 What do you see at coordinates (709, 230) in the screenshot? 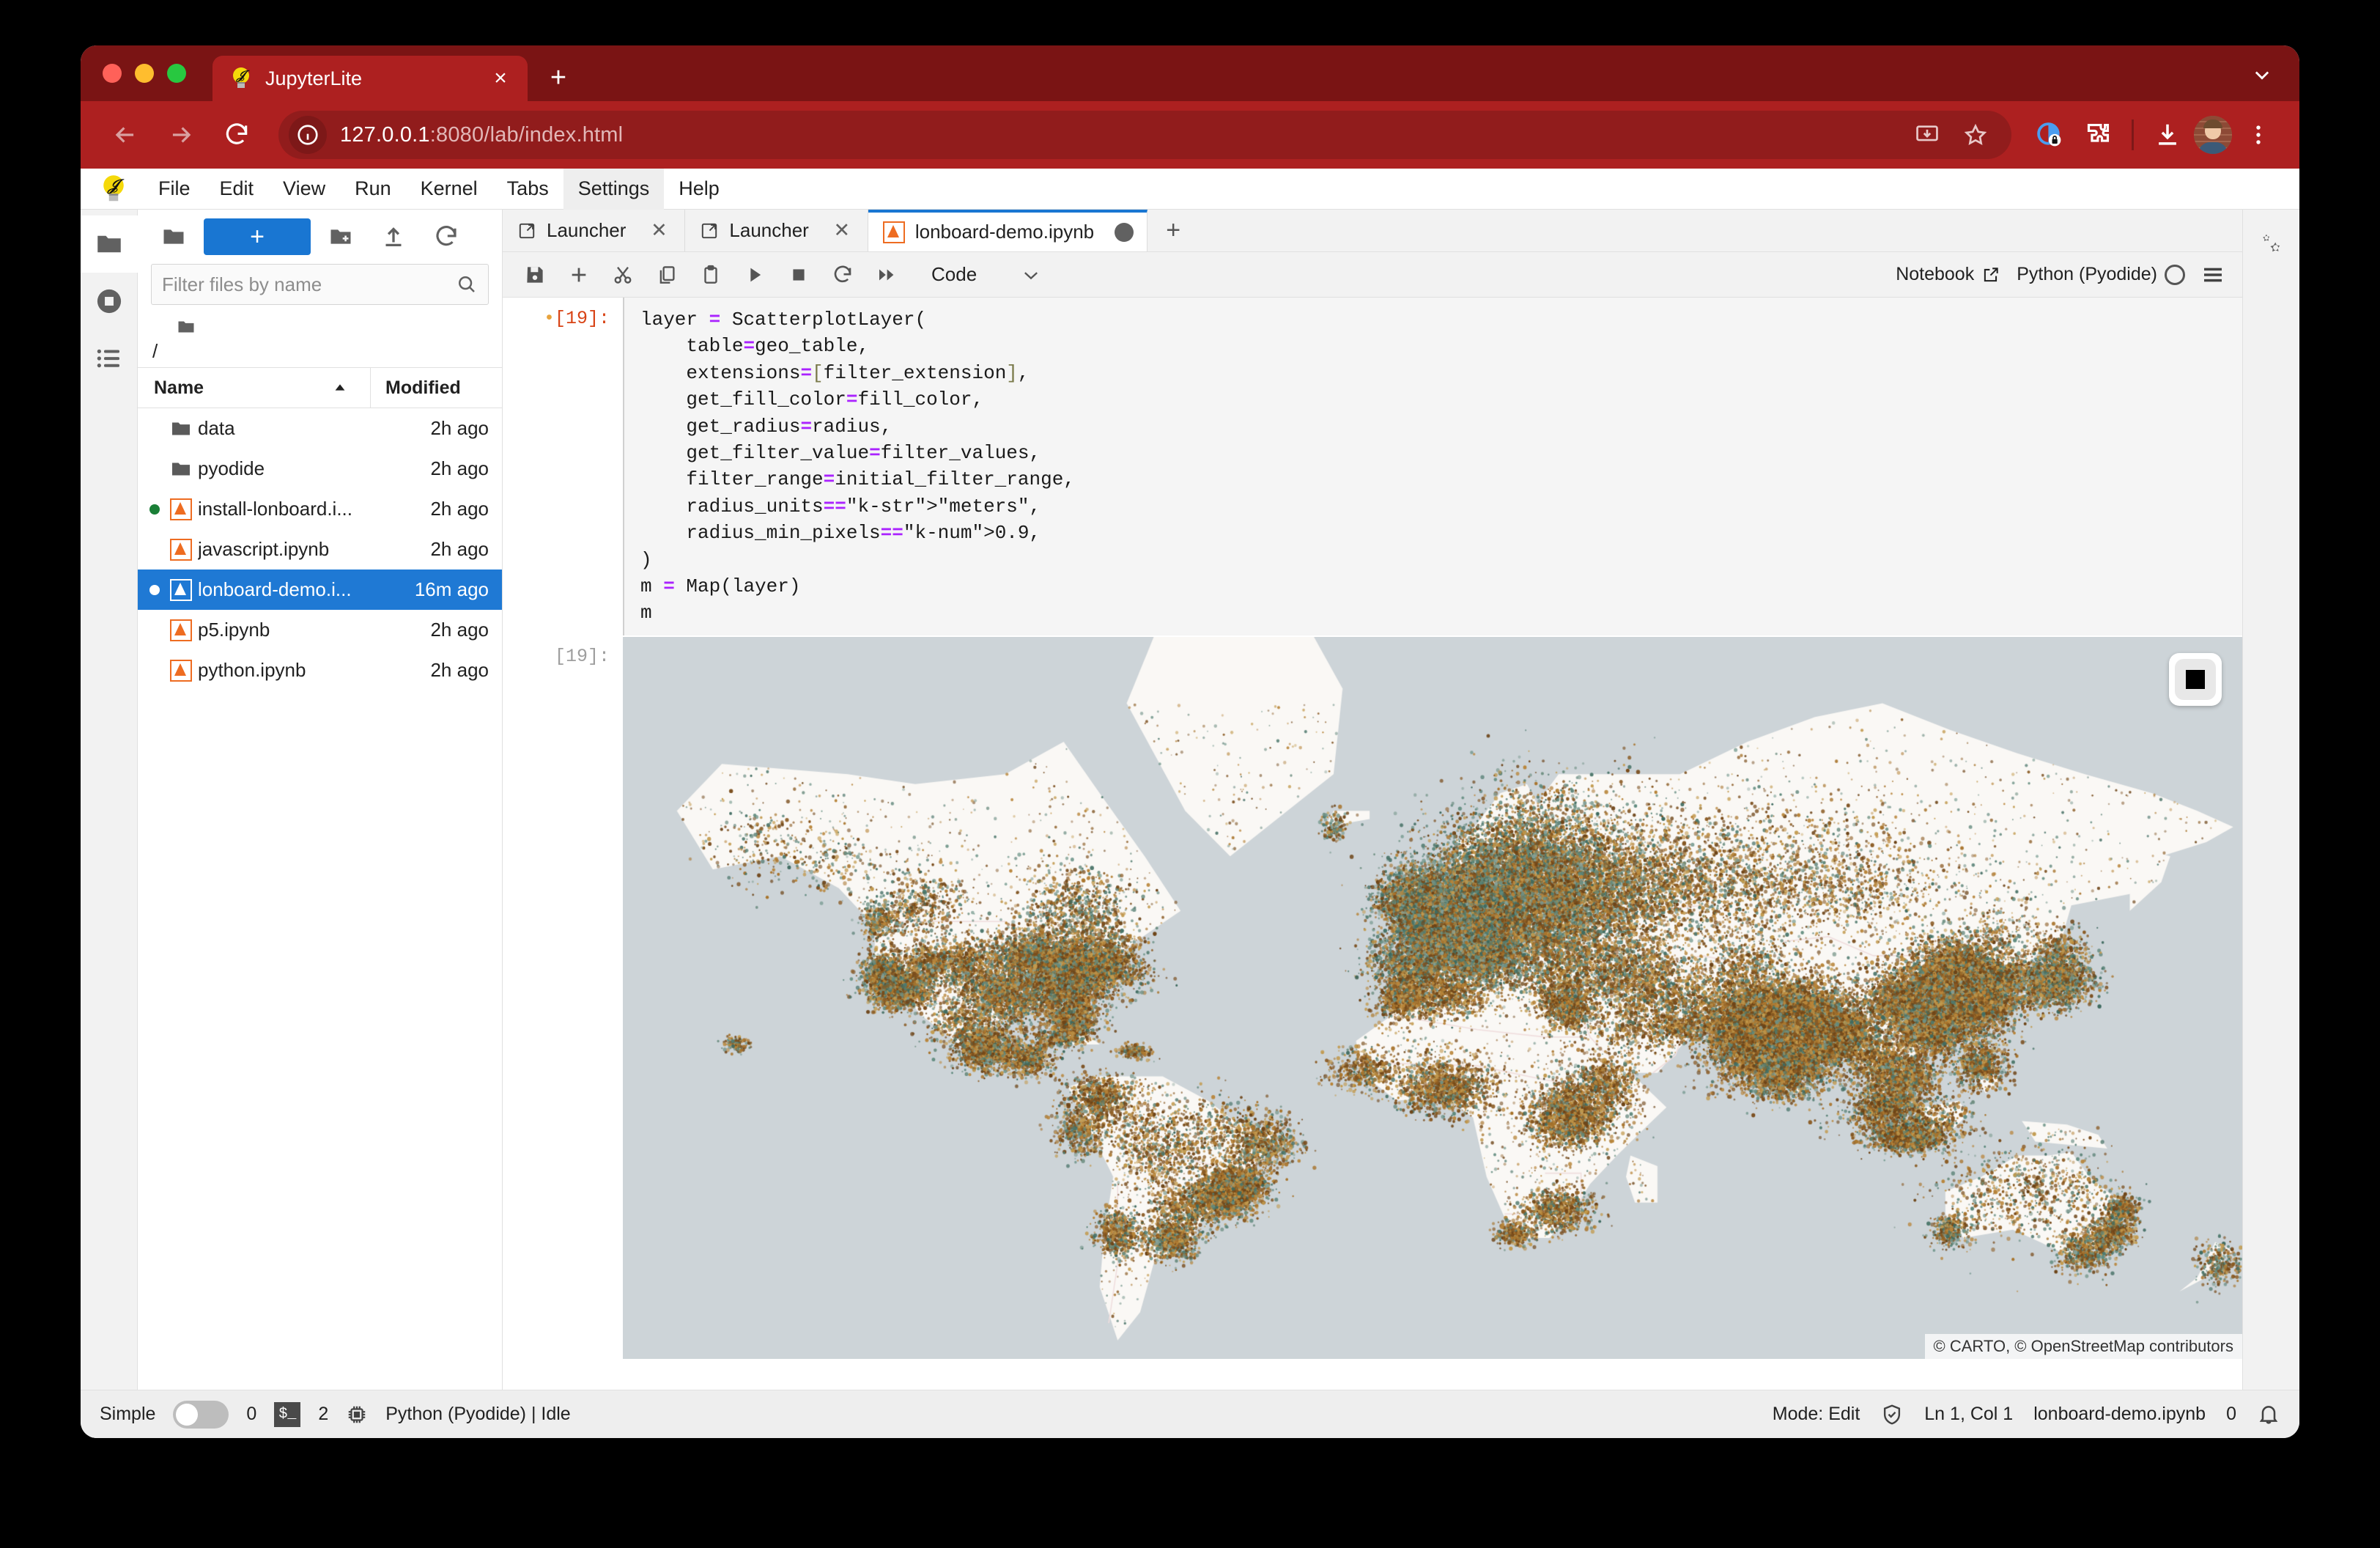
I see `launcher-icon` at bounding box center [709, 230].